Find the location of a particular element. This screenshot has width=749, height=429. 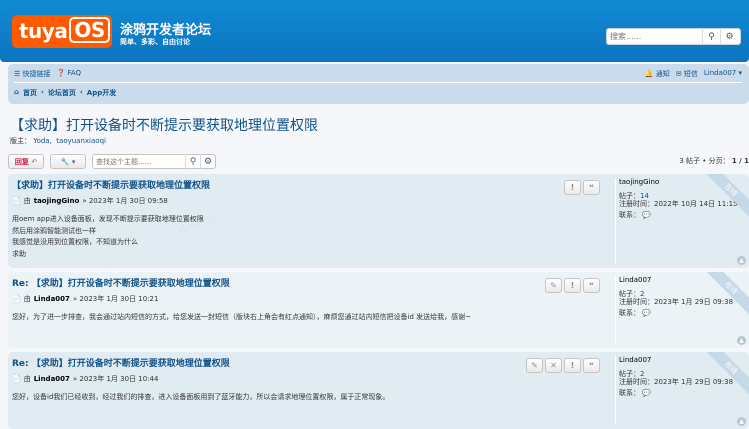

post-author: taojingGino is located at coordinates (57, 201).